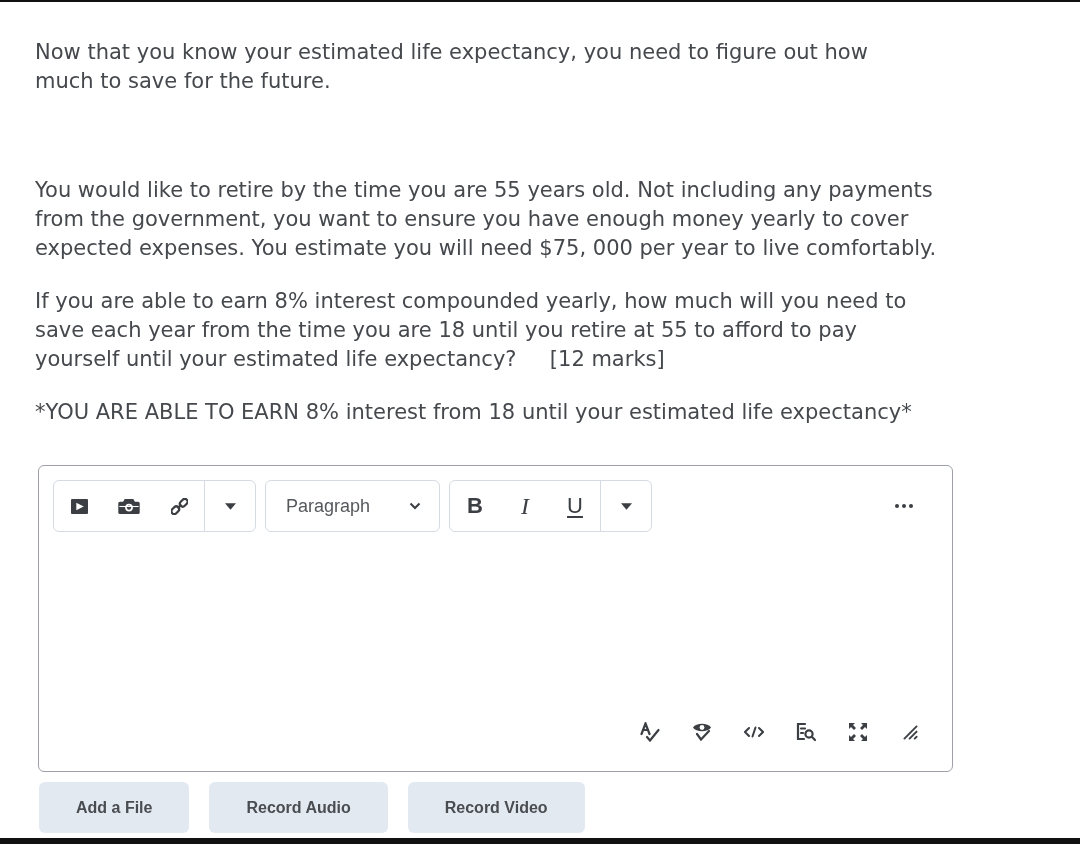  Describe the element at coordinates (474, 412) in the screenshot. I see `question-paragraph: *YOU ARE ABLE TO EARN 8% interest from 18 until your estimated life expectancy*` at that location.